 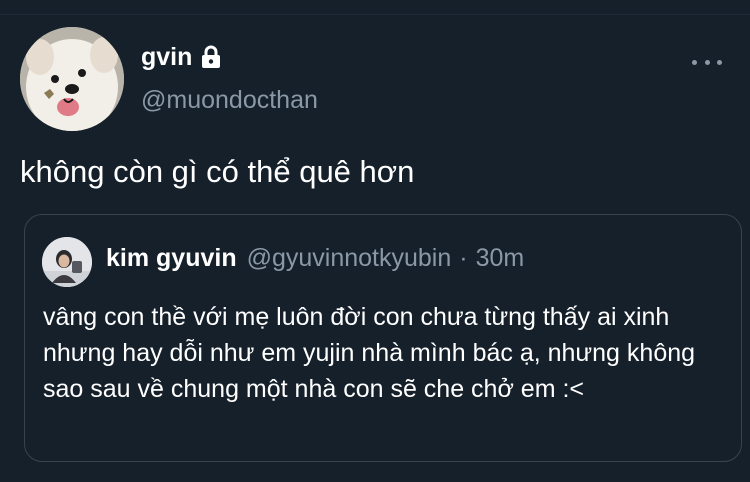 What do you see at coordinates (166, 57) in the screenshot?
I see `author-display-name: gvin` at bounding box center [166, 57].